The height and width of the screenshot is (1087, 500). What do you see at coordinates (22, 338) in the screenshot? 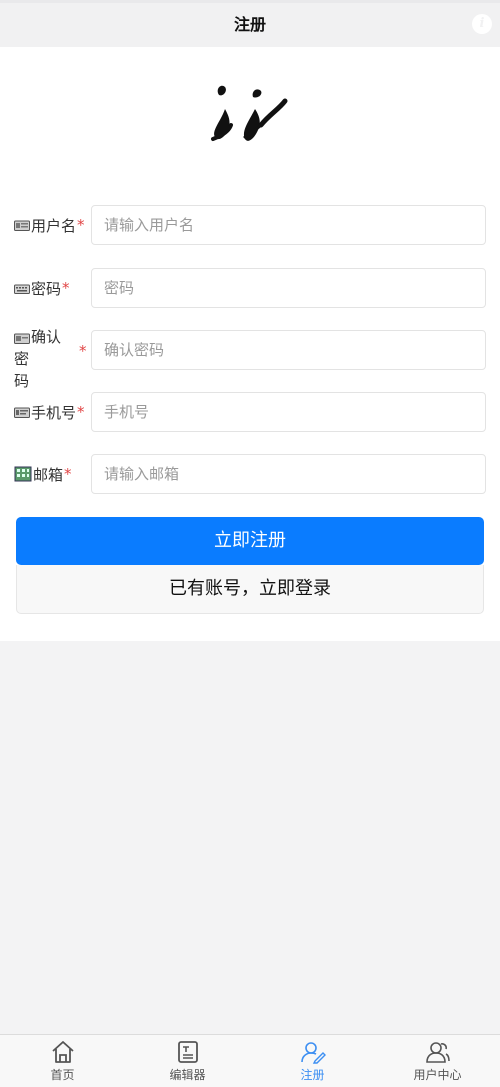
I see `confirm-card-icon` at bounding box center [22, 338].